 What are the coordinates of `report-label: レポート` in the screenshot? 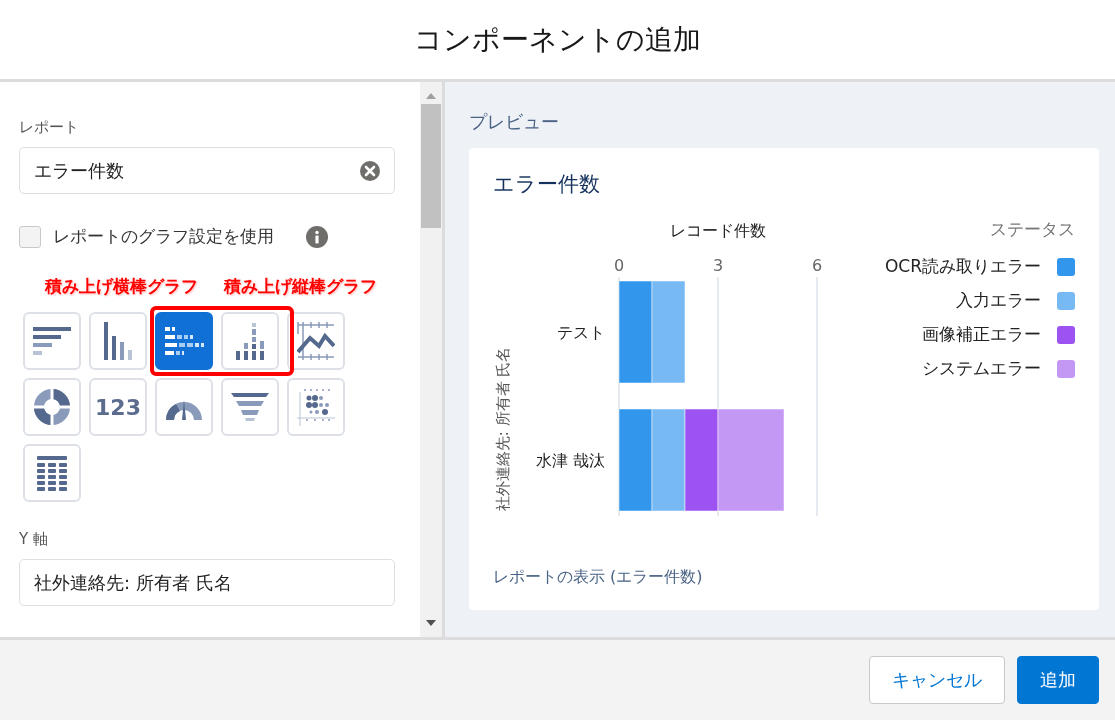 It's located at (49, 127).